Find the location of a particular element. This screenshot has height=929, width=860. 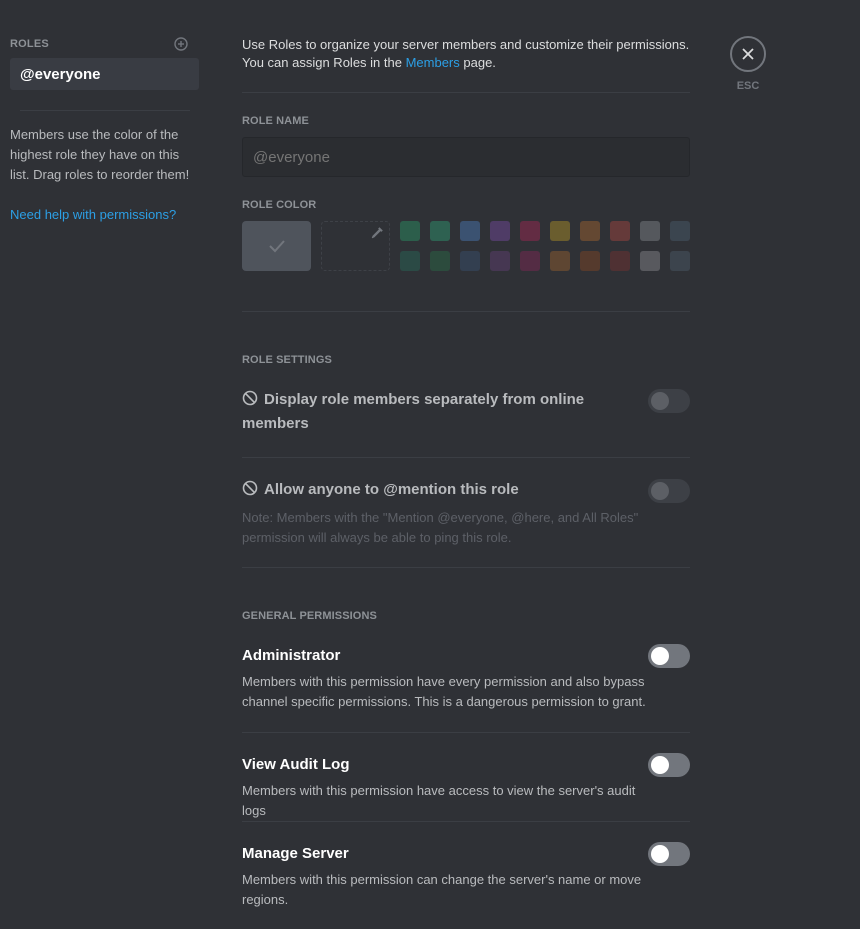

close-icon is located at coordinates (748, 54).